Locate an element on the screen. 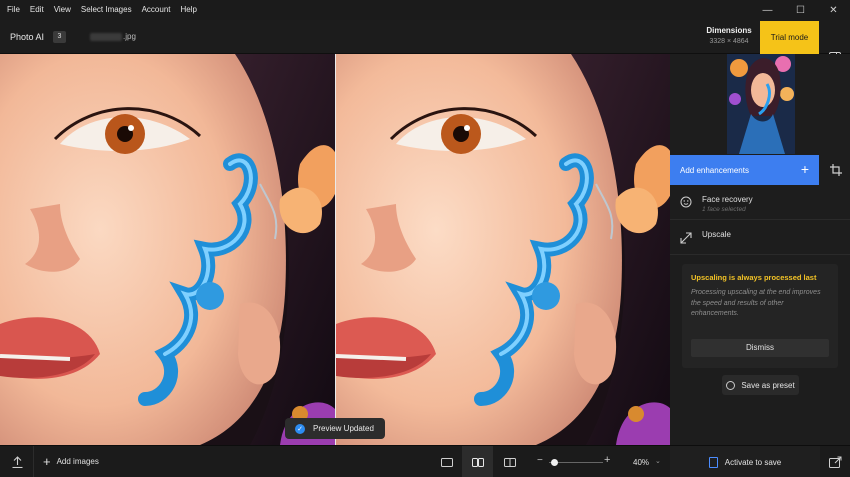  add-images-button: + Add images is located at coordinates (71, 461).